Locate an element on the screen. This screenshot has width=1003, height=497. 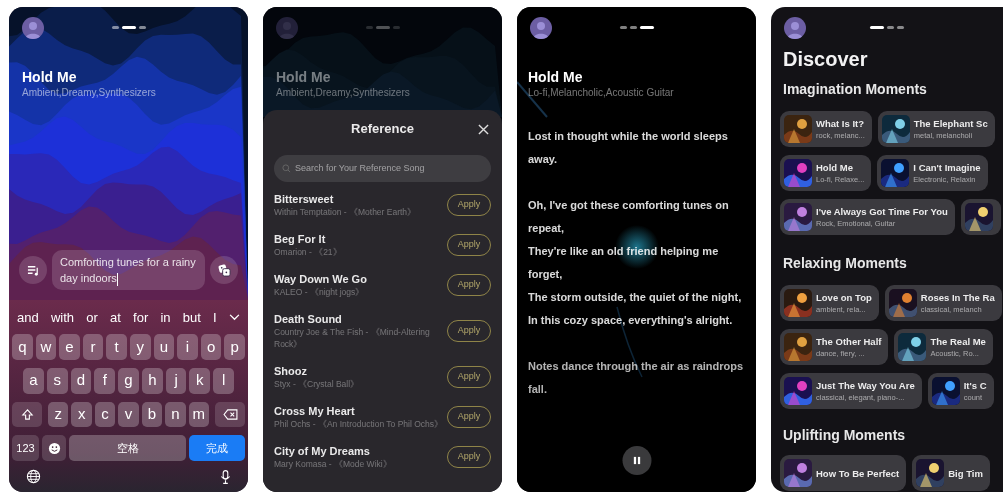
song-title: How To Be Perfect is located at coordinates (858, 473).